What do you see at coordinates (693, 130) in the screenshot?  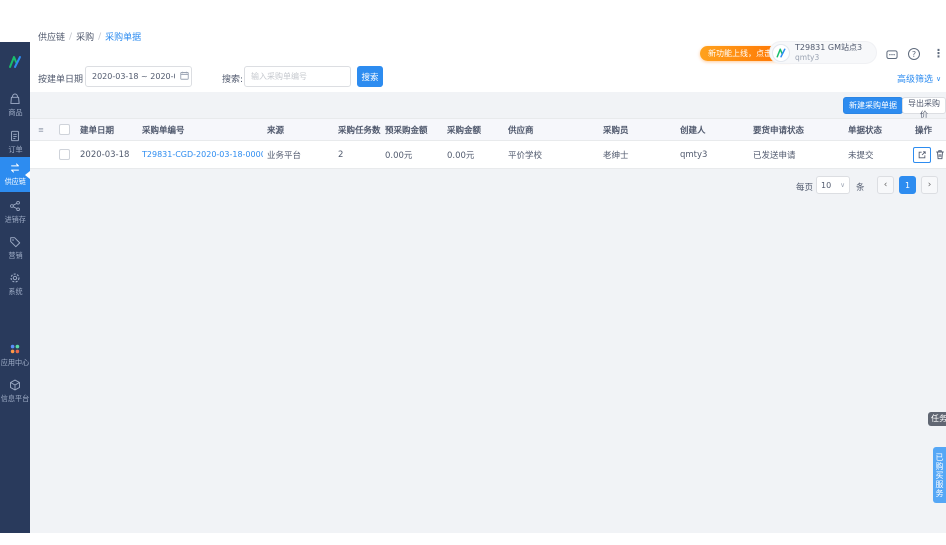 I see `column-header-creator: 创建人` at bounding box center [693, 130].